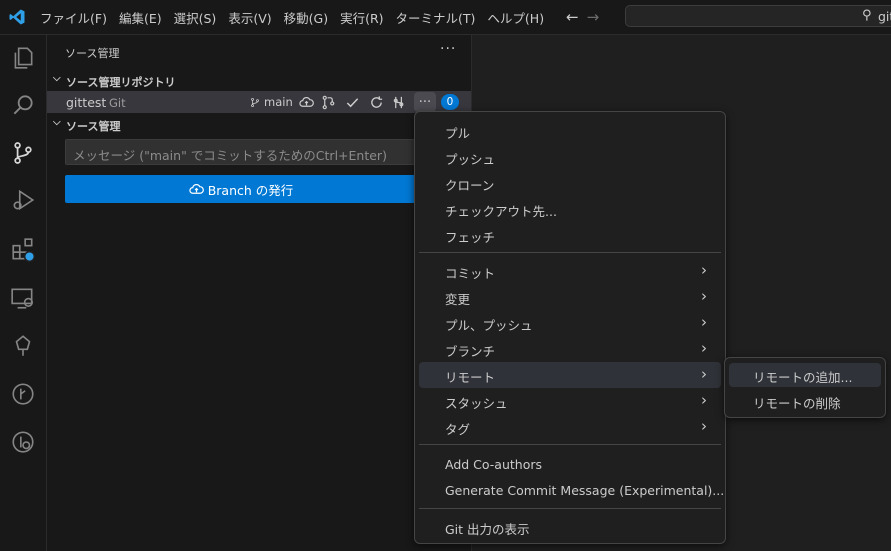 Image resolution: width=891 pixels, height=551 pixels. Describe the element at coordinates (805, 401) in the screenshot. I see `submenu-item-remove-remote: リモートの削除` at that location.